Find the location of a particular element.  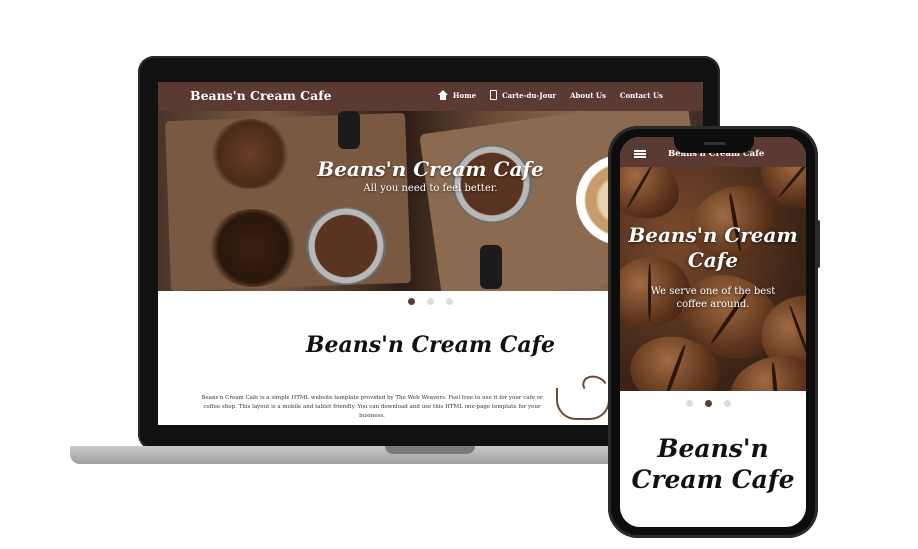

home-icon is located at coordinates (442, 95).